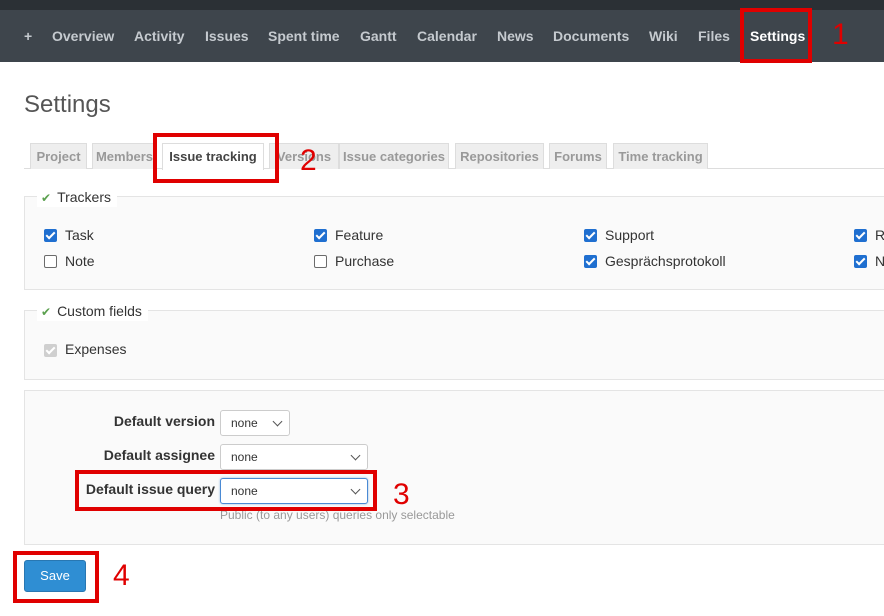 The width and height of the screenshot is (884, 616). Describe the element at coordinates (591, 36) in the screenshot. I see `menu-item-documents: Documents` at that location.